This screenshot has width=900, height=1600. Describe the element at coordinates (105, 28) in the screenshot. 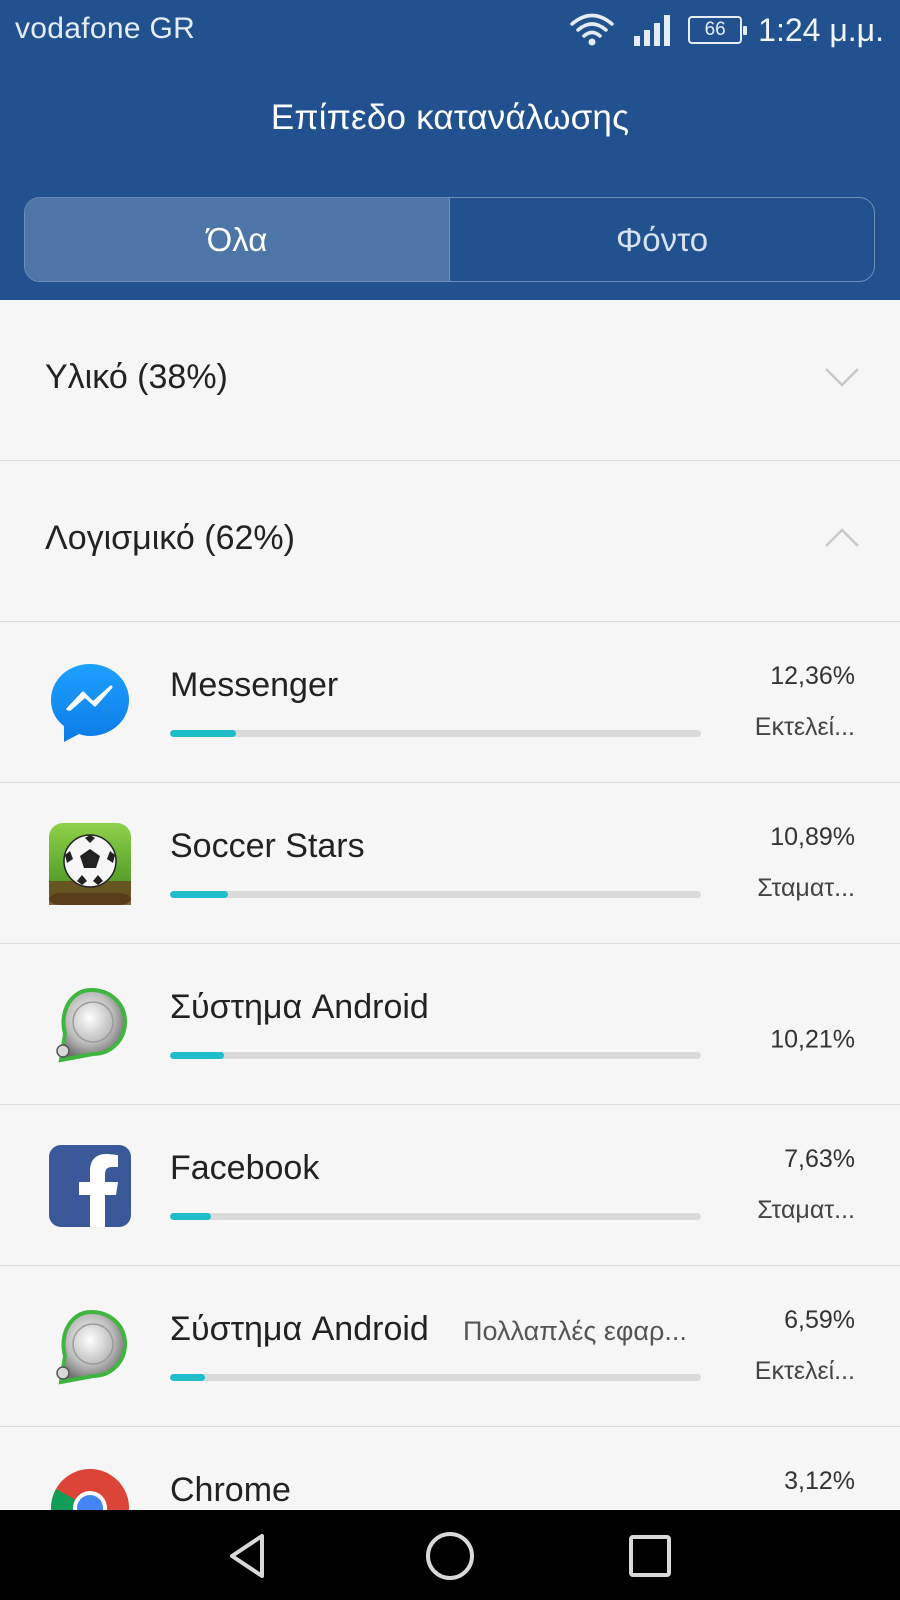

I see `carrier-label: vodafone GR` at that location.